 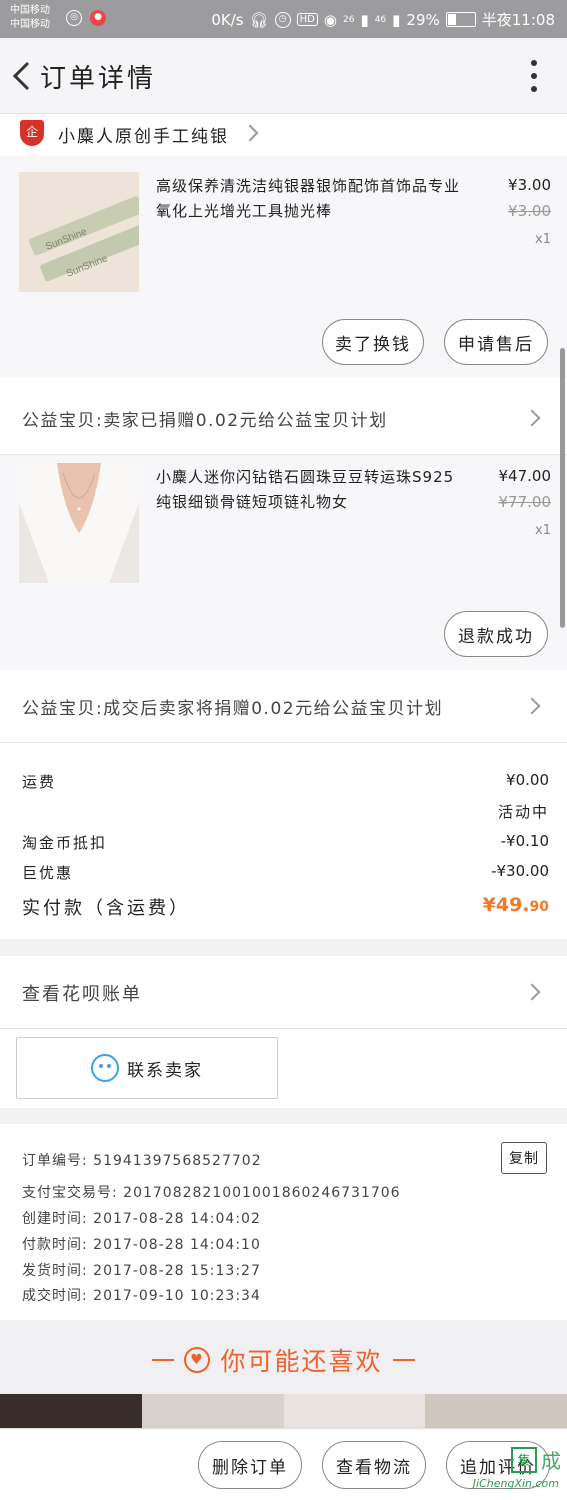 What do you see at coordinates (524, 841) in the screenshot?
I see `coin-value: -¥0.10` at bounding box center [524, 841].